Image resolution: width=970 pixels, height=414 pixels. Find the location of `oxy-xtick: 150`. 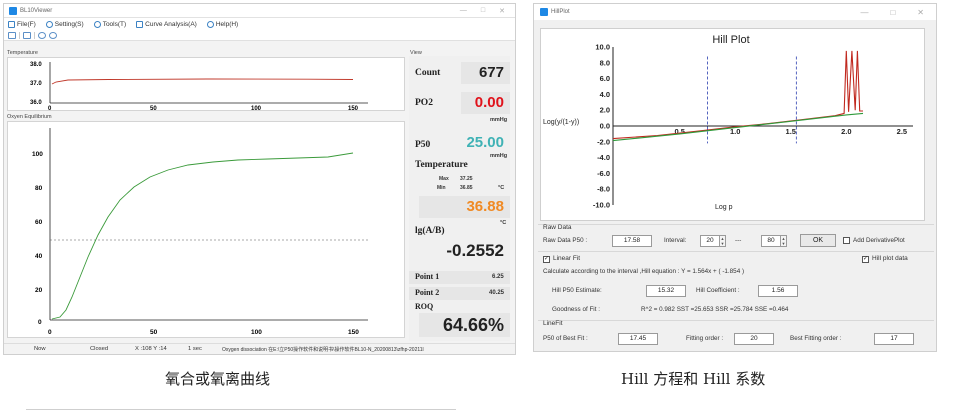

oxy-xtick: 150 is located at coordinates (353, 332).